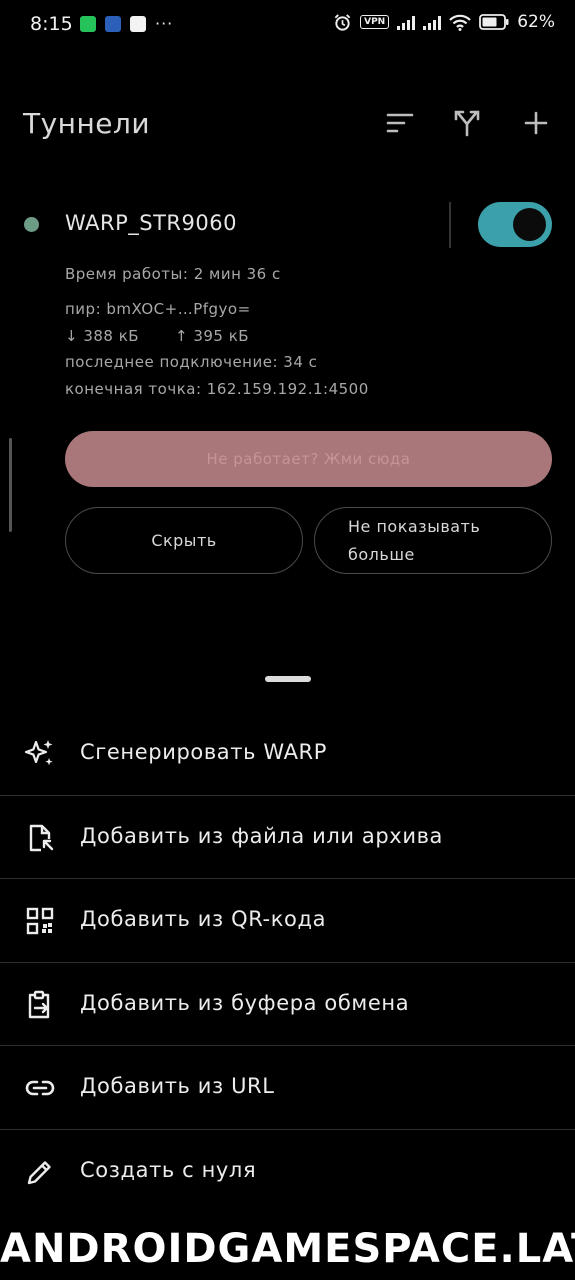 The width and height of the screenshot is (575, 1280). What do you see at coordinates (87, 123) in the screenshot?
I see `page-title: Туннели` at bounding box center [87, 123].